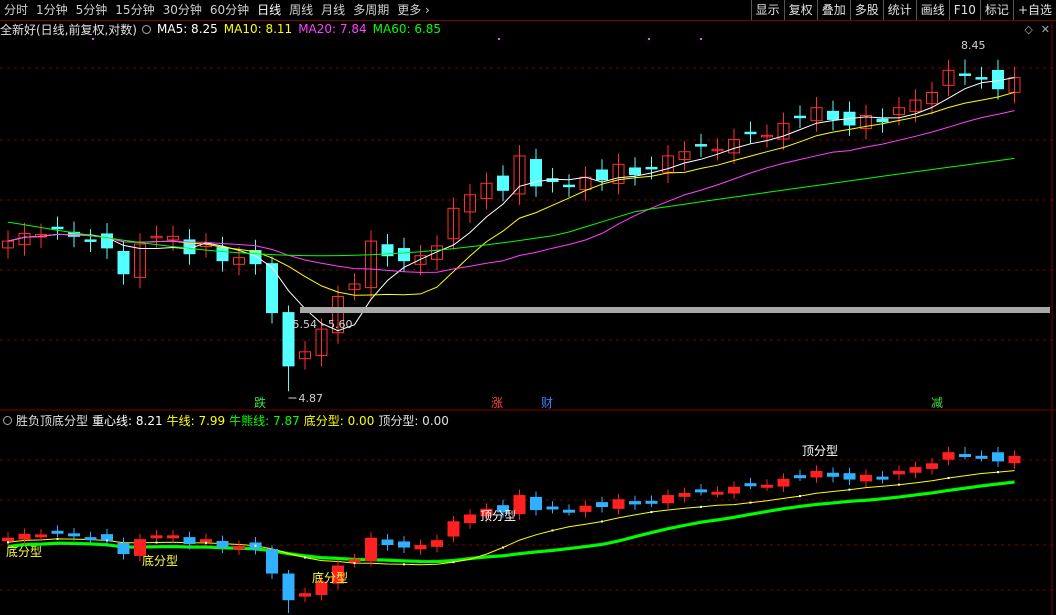 The image size is (1056, 615). I want to click on chart-corner-controls: ◇ ✕, so click(1037, 29).